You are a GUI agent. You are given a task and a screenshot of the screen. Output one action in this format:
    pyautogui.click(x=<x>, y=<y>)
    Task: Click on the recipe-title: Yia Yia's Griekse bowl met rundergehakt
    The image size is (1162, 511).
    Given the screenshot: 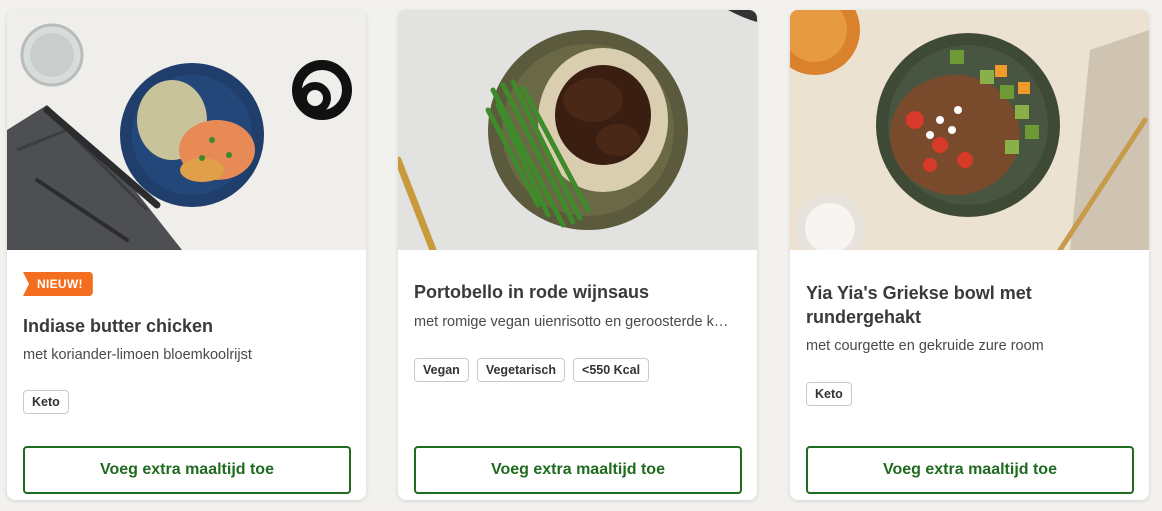 What is the action you would take?
    pyautogui.click(x=966, y=305)
    